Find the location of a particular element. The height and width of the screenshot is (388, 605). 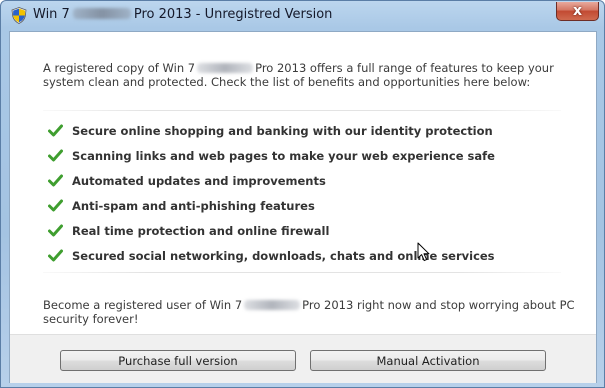

feature-item: Anti-spam and anti-phishing features is located at coordinates (271, 210).